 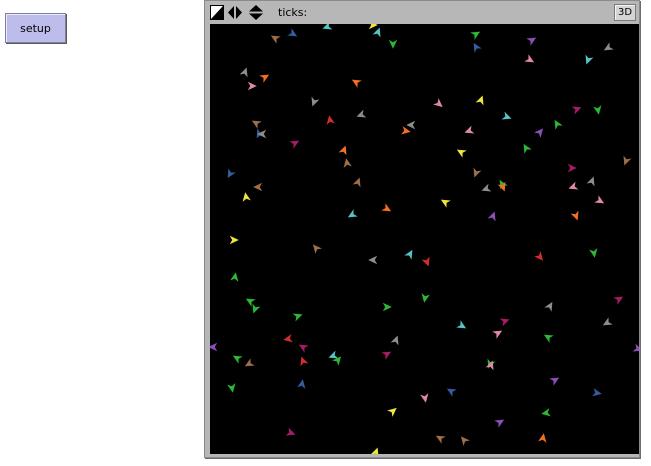 I want to click on 3d-view-button: 3D, so click(x=625, y=12).